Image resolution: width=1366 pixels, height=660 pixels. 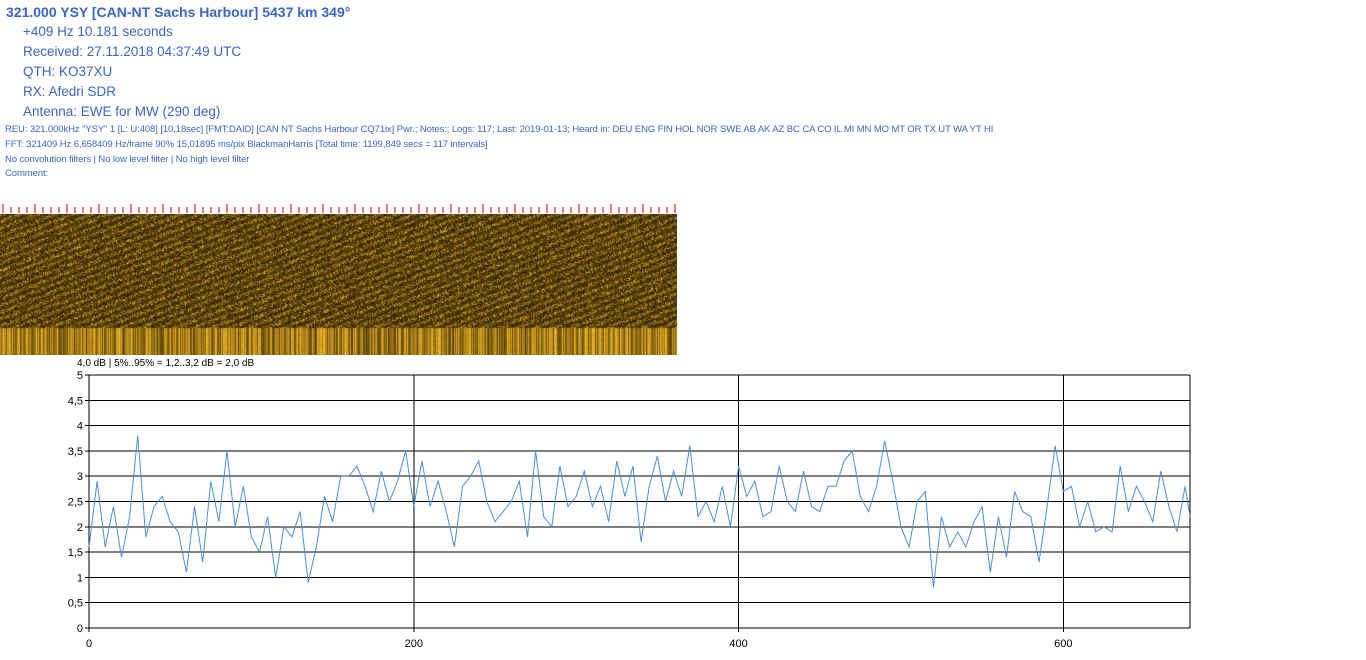 What do you see at coordinates (98, 31) in the screenshot?
I see `frequency-offset: +409 Hz 10.181 seconds` at bounding box center [98, 31].